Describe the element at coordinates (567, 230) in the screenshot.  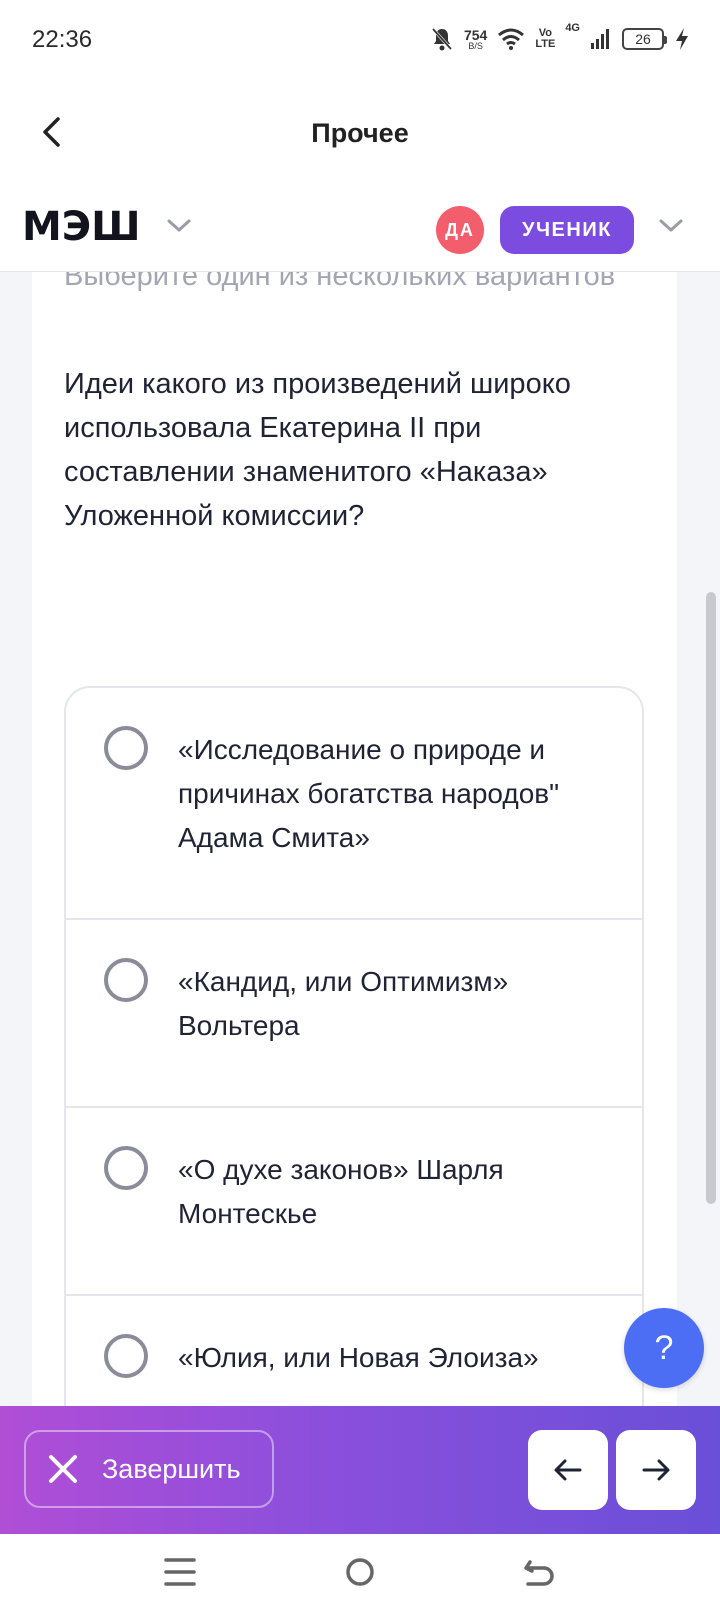
I see `role-badge: УЧЕНИК` at that location.